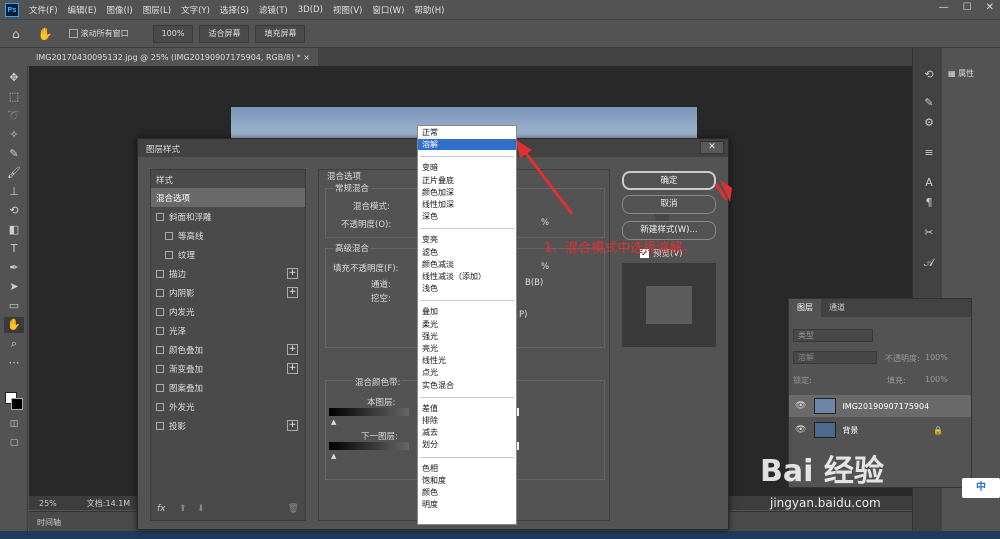 The height and width of the screenshot is (539, 1000). I want to click on properties-tab: ▦ 属性, so click(961, 73).